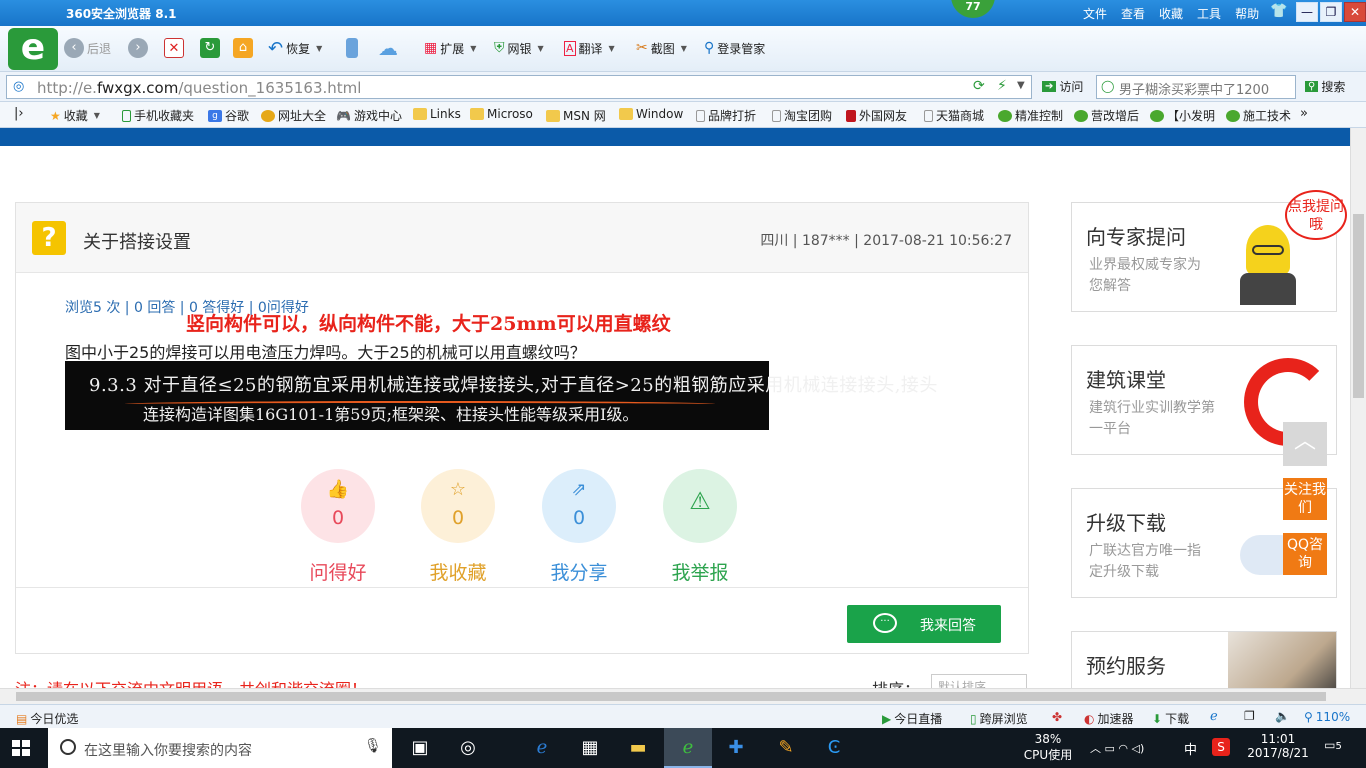  I want to click on status-accelerator: ◐ 加速器, so click(1109, 718).